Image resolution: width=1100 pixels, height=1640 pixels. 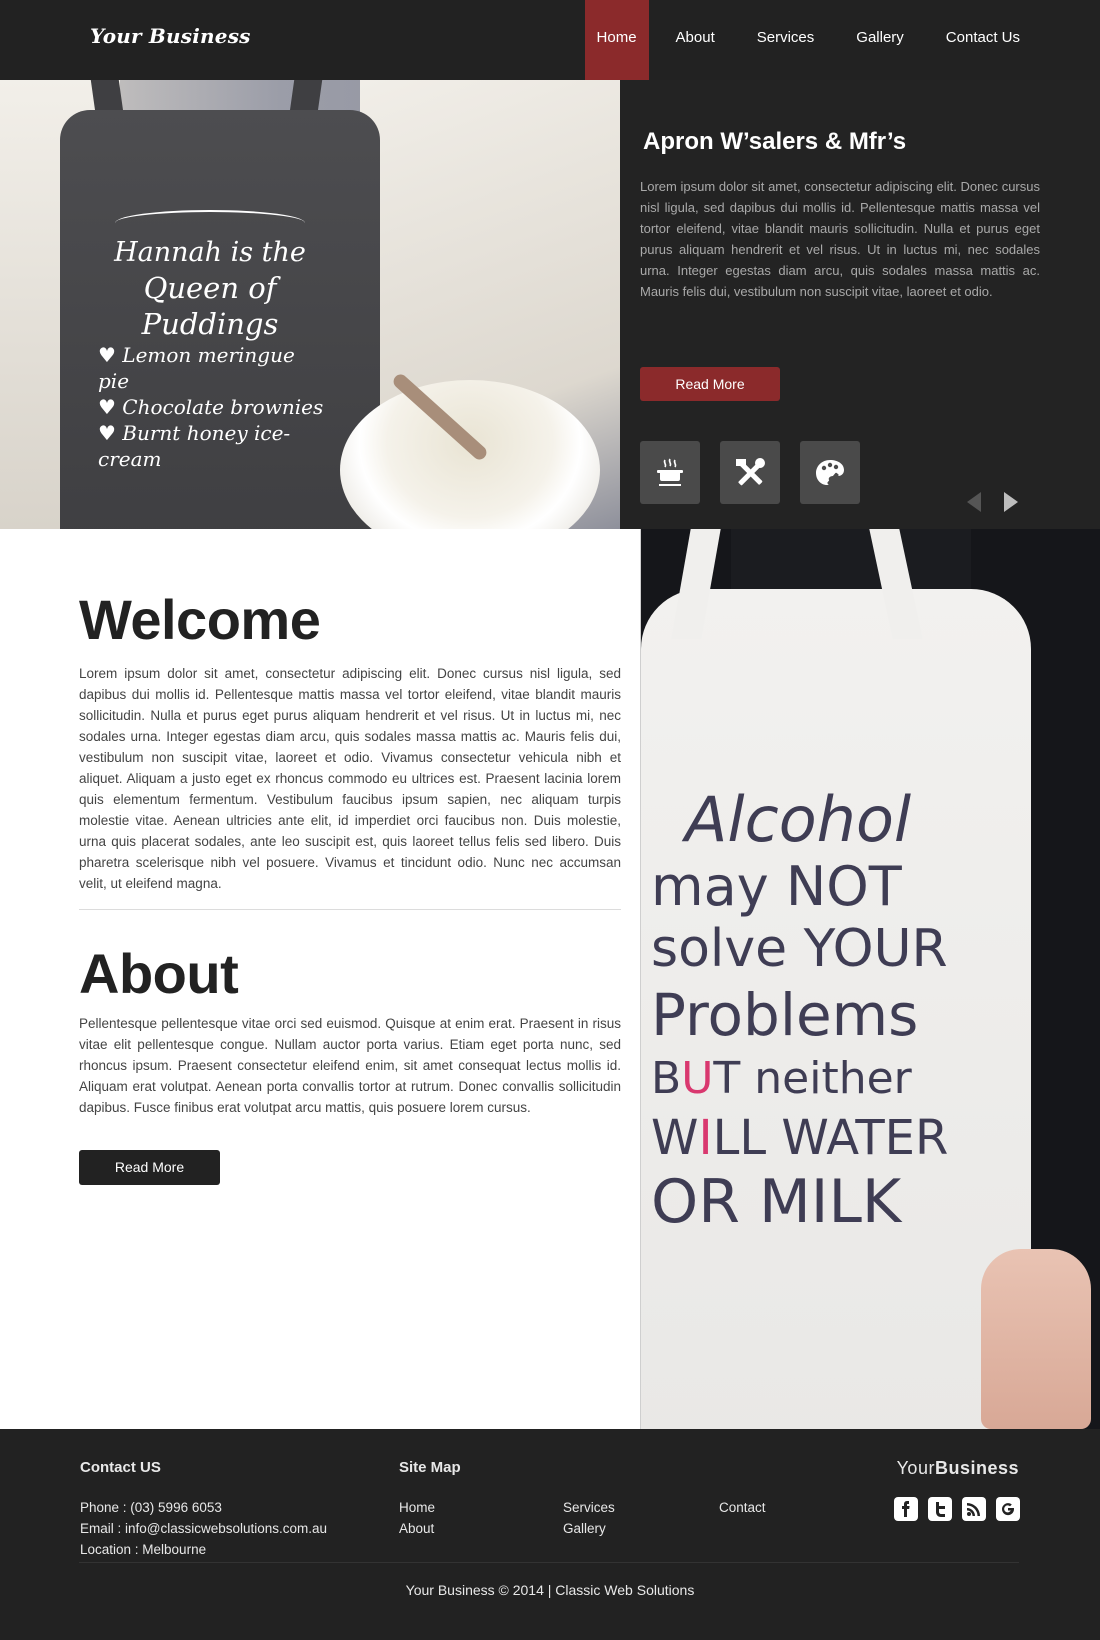 What do you see at coordinates (350, 909) in the screenshot?
I see `section-divider` at bounding box center [350, 909].